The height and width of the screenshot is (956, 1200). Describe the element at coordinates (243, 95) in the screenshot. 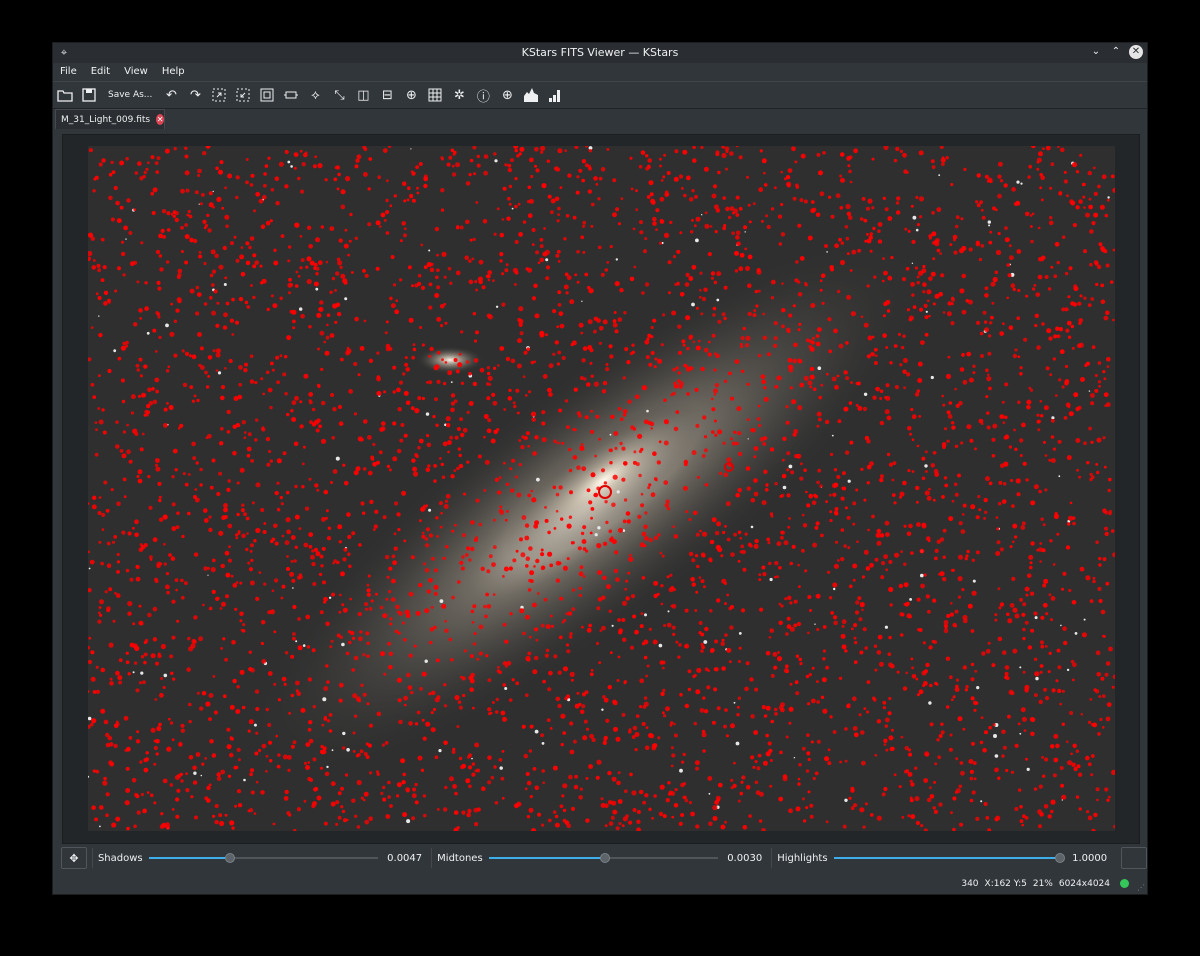

I see `zoom-out-icon` at that location.